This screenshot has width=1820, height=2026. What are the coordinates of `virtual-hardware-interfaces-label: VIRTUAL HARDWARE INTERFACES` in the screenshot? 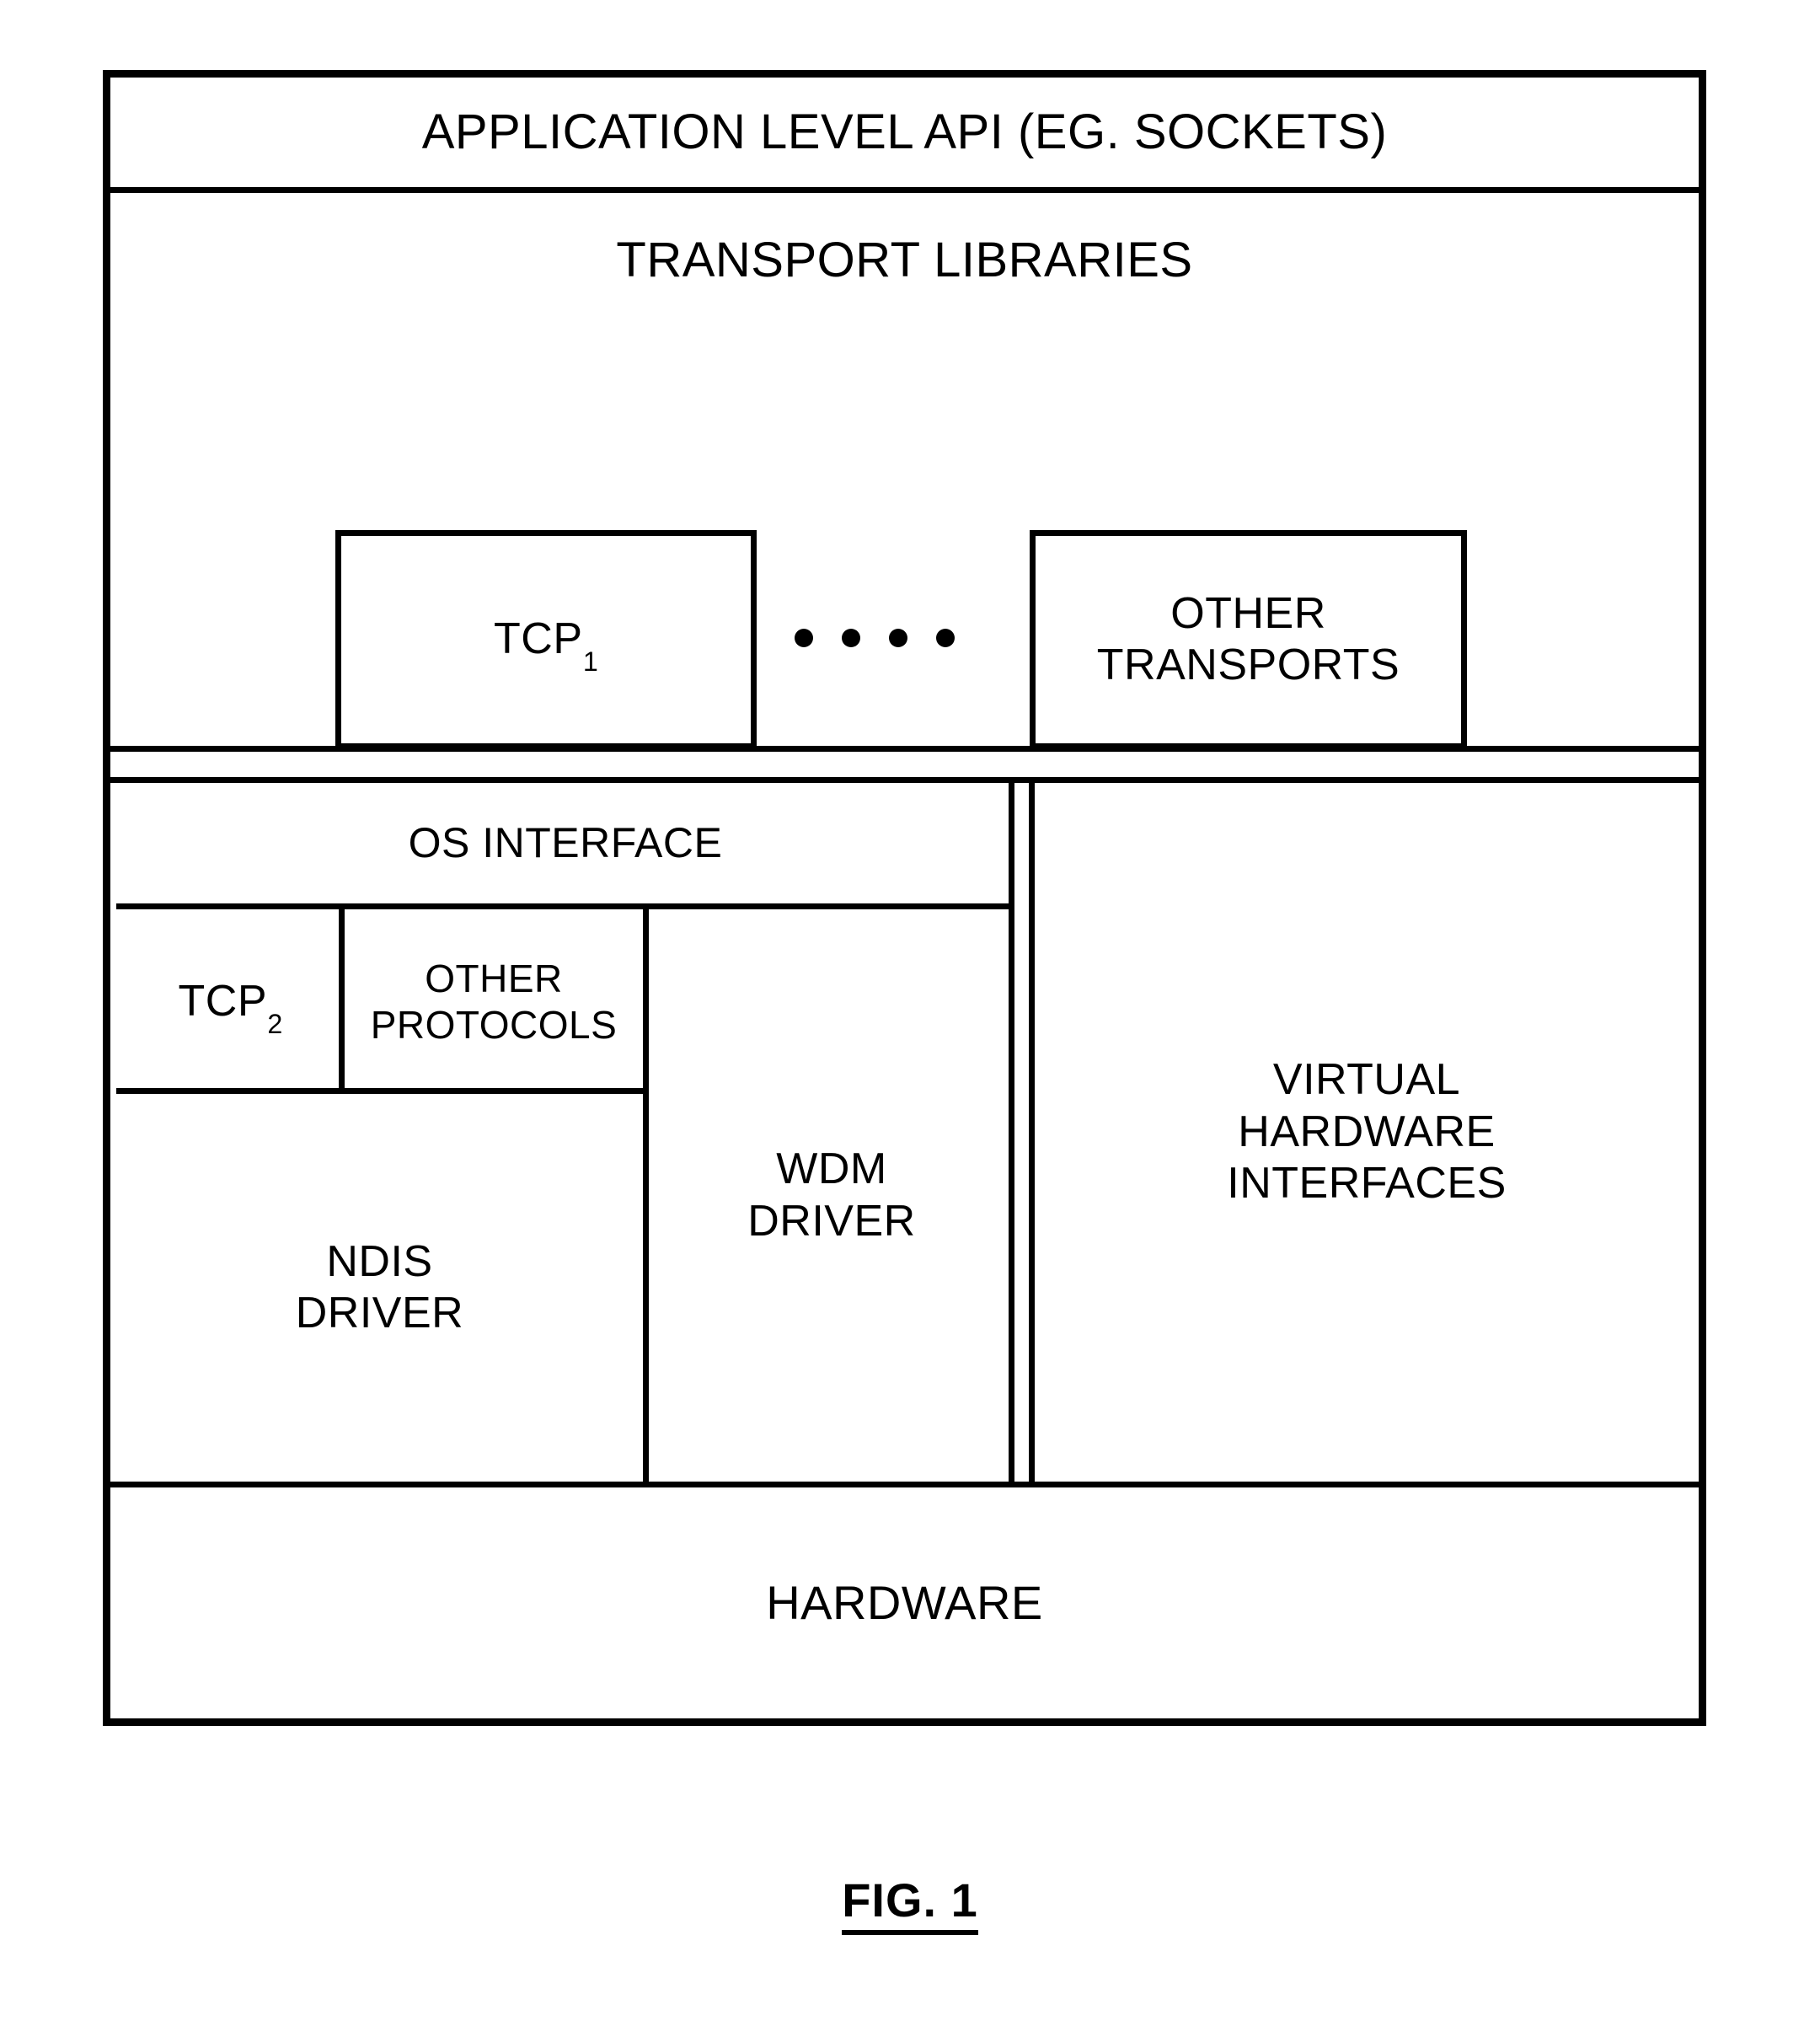 It's located at (1367, 1132).